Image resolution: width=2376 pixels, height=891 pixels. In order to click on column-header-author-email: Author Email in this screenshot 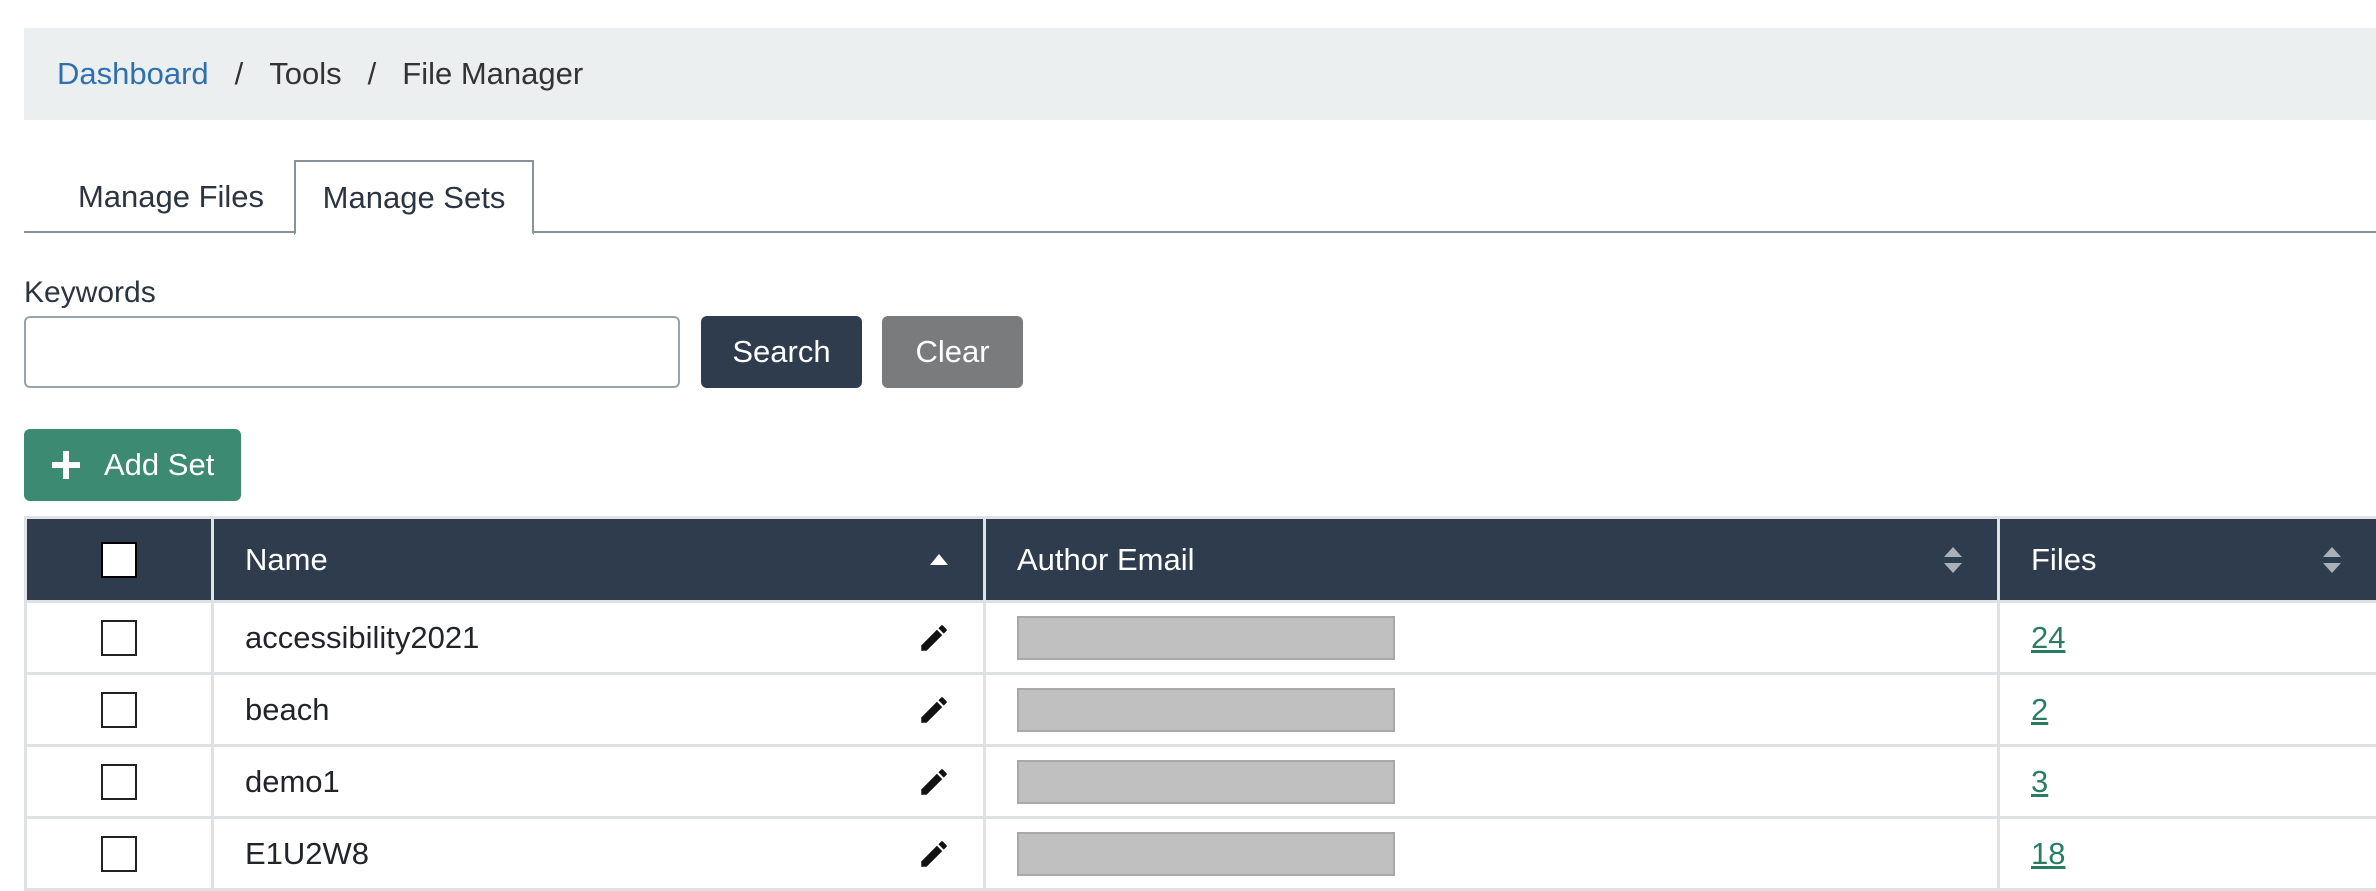, I will do `click(1492, 560)`.